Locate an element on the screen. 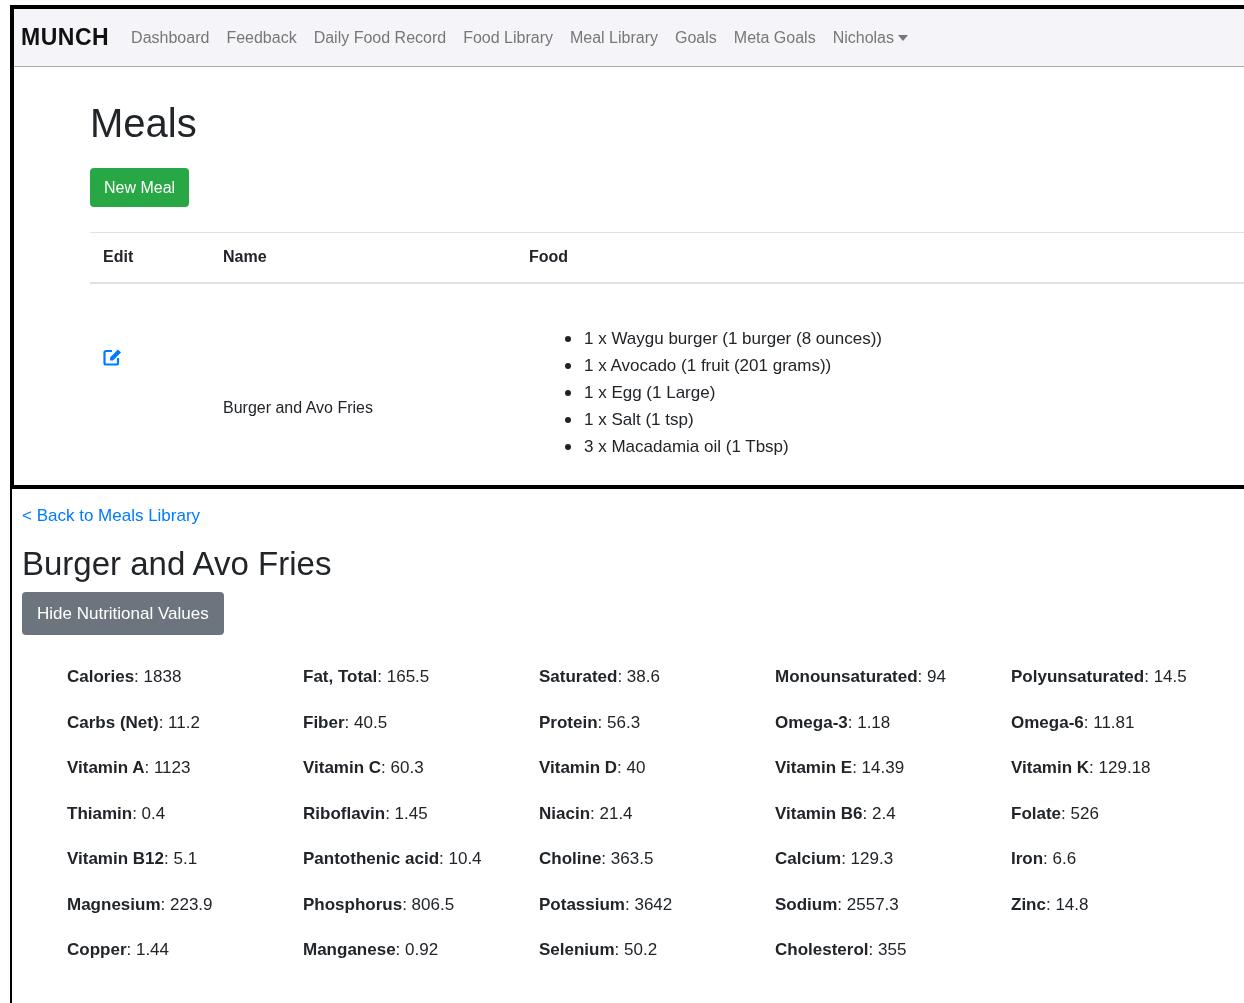 The height and width of the screenshot is (1003, 1244). hide-nutrition-button: Hide Nutritional Values is located at coordinates (123, 614).